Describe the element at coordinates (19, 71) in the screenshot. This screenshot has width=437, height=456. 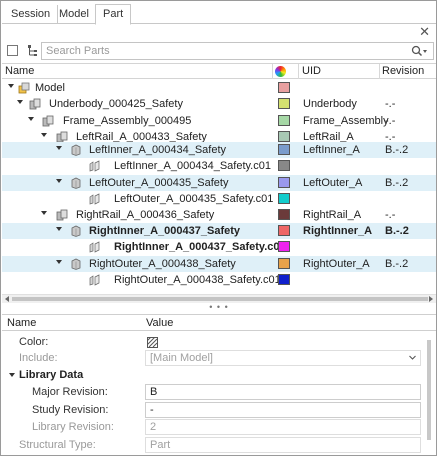
I see `column-header-name: Name` at that location.